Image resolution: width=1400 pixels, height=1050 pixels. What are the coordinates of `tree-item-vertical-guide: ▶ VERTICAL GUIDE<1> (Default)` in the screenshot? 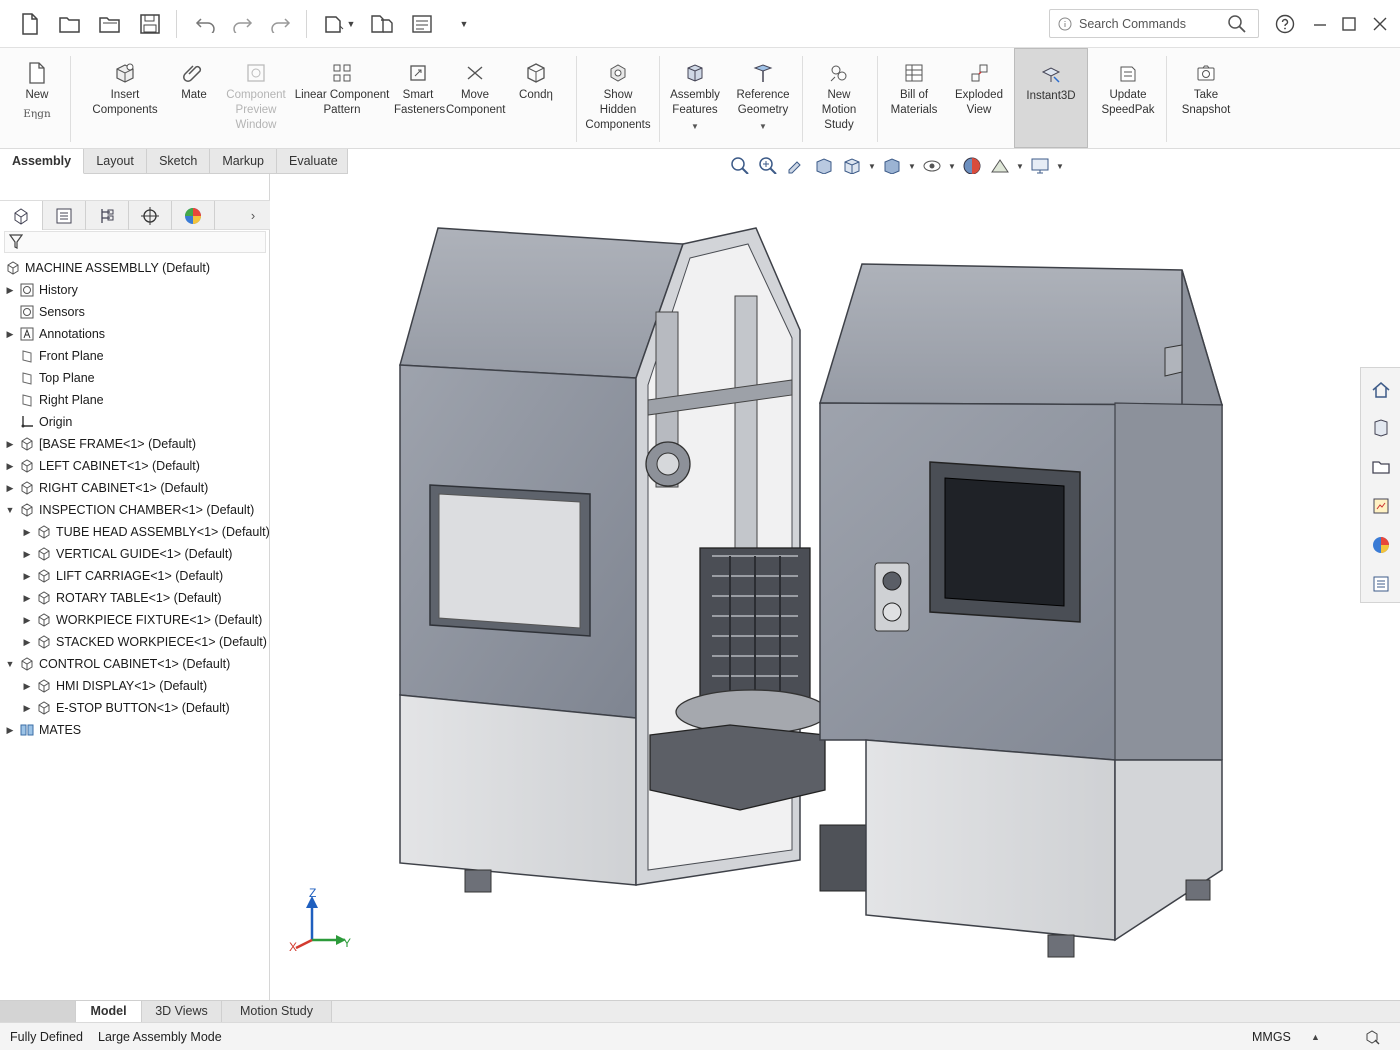 It's located at (127, 554).